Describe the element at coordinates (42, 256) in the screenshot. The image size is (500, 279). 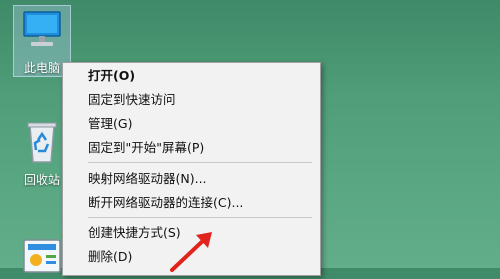
I see `control-panel-icon` at that location.